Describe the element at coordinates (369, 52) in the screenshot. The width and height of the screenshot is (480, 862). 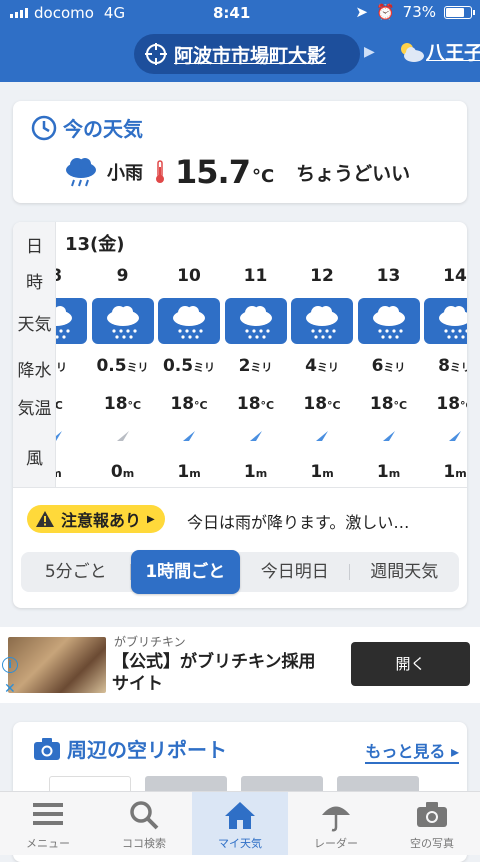
I see `next-location-arrow-icon: ▶` at that location.